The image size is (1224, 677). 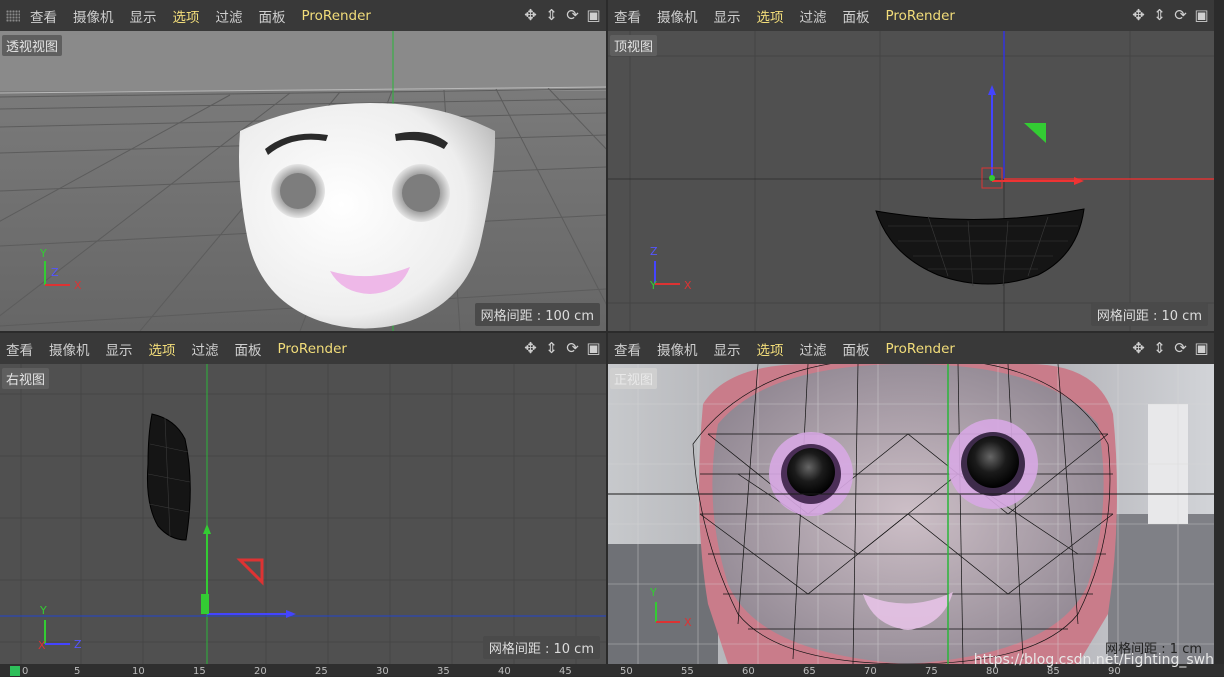 What do you see at coordinates (199, 671) in the screenshot?
I see `timeline-tick: 15` at bounding box center [199, 671].